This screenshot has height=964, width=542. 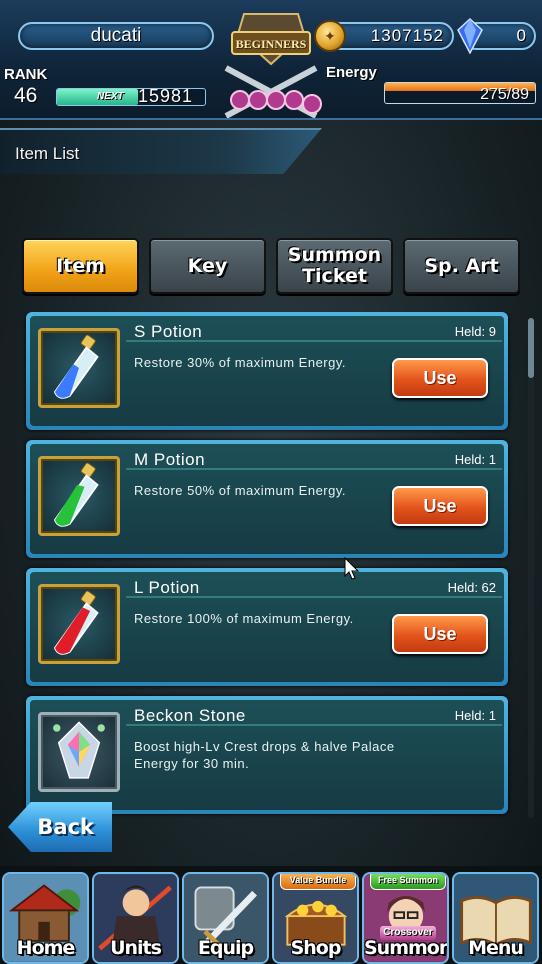 What do you see at coordinates (244, 618) in the screenshot?
I see `item-description: Restore 100% of maximum Energy.` at bounding box center [244, 618].